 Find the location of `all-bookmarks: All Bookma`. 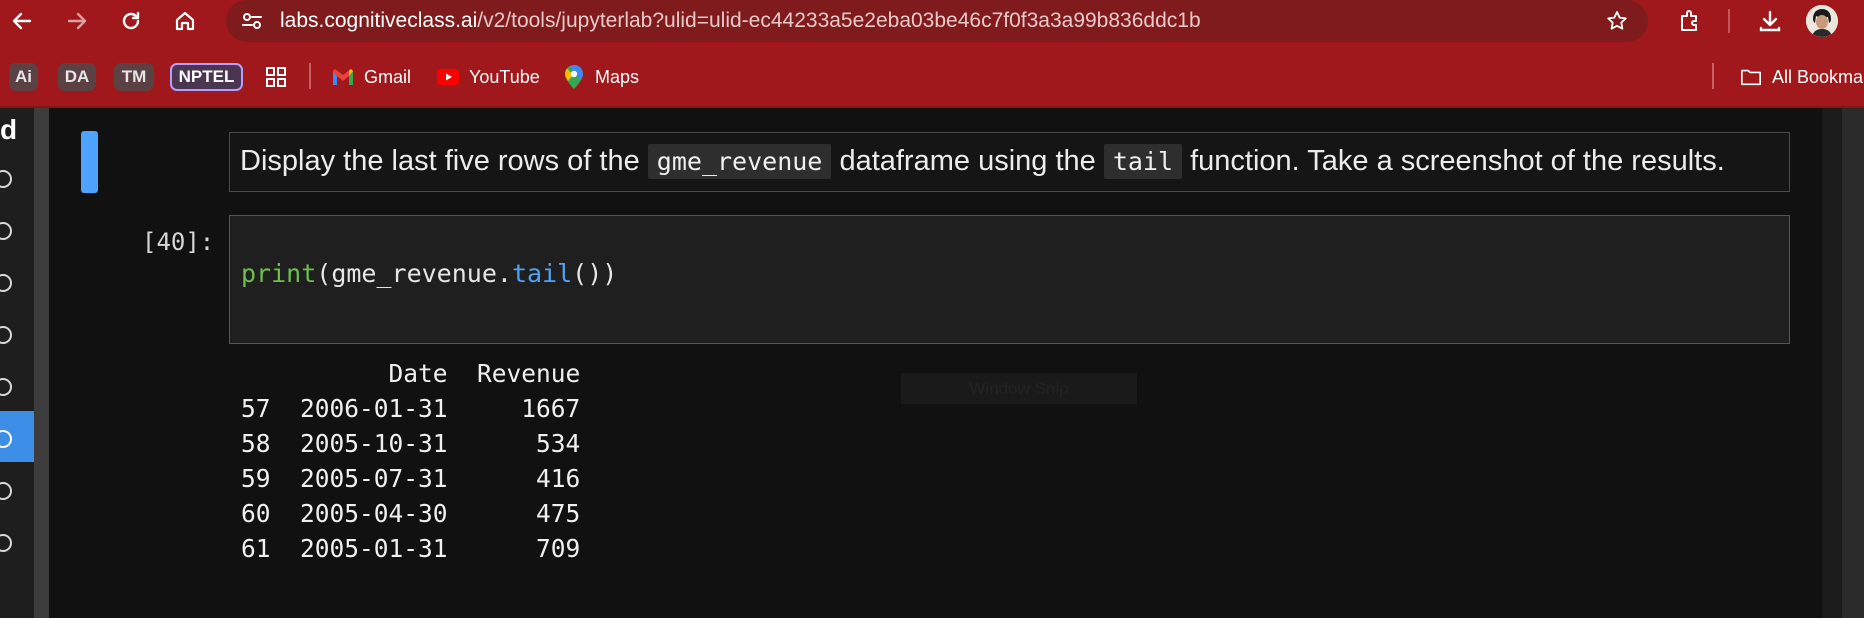

all-bookmarks: All Bookma is located at coordinates (1801, 77).